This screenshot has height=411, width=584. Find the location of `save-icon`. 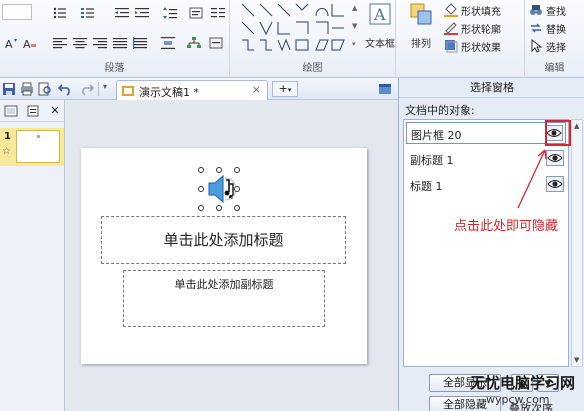

save-icon is located at coordinates (9, 89).